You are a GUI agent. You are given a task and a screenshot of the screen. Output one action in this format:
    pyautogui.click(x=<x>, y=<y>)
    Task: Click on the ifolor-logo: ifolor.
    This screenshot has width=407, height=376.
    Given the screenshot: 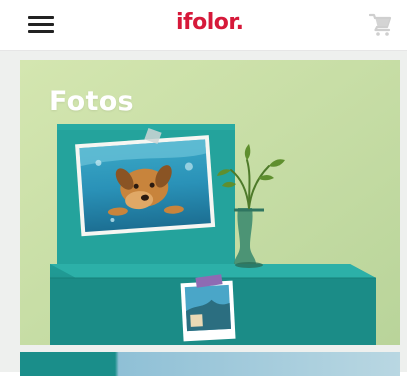 What is the action you would take?
    pyautogui.click(x=210, y=22)
    